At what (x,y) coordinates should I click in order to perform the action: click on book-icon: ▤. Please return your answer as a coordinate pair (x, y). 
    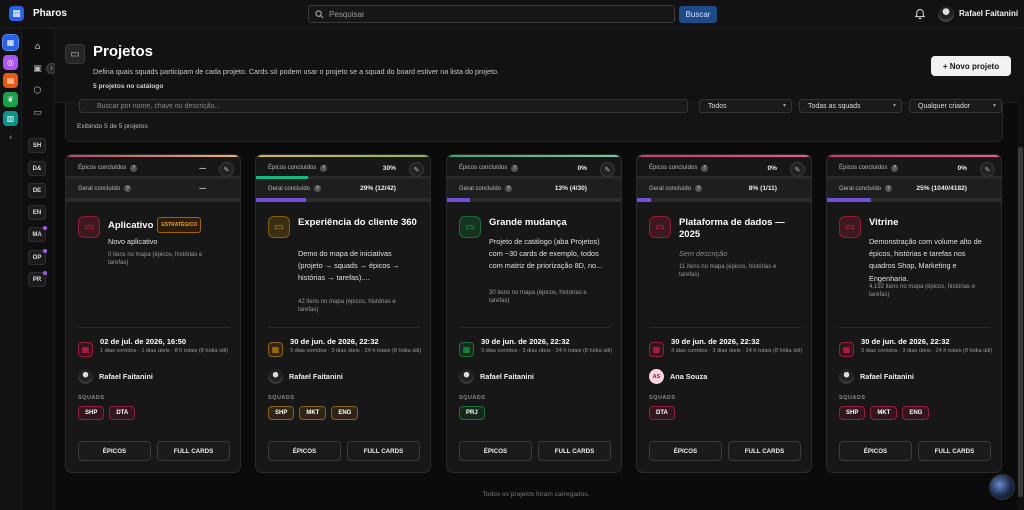
    Looking at the image, I should click on (10, 80).